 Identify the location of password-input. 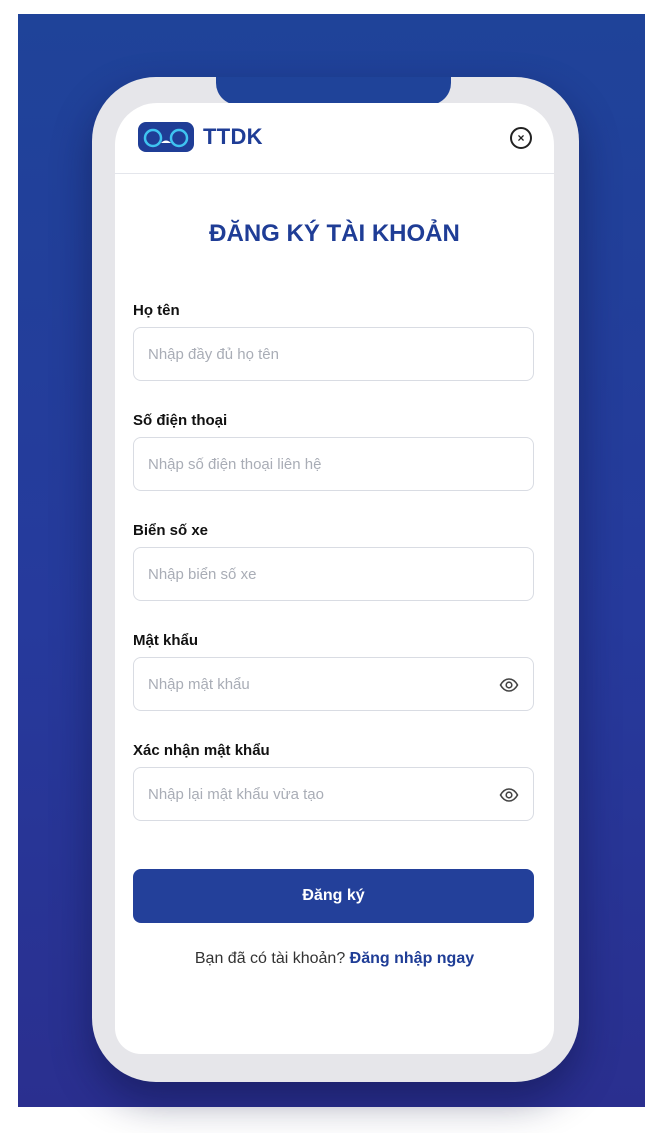
(333, 684).